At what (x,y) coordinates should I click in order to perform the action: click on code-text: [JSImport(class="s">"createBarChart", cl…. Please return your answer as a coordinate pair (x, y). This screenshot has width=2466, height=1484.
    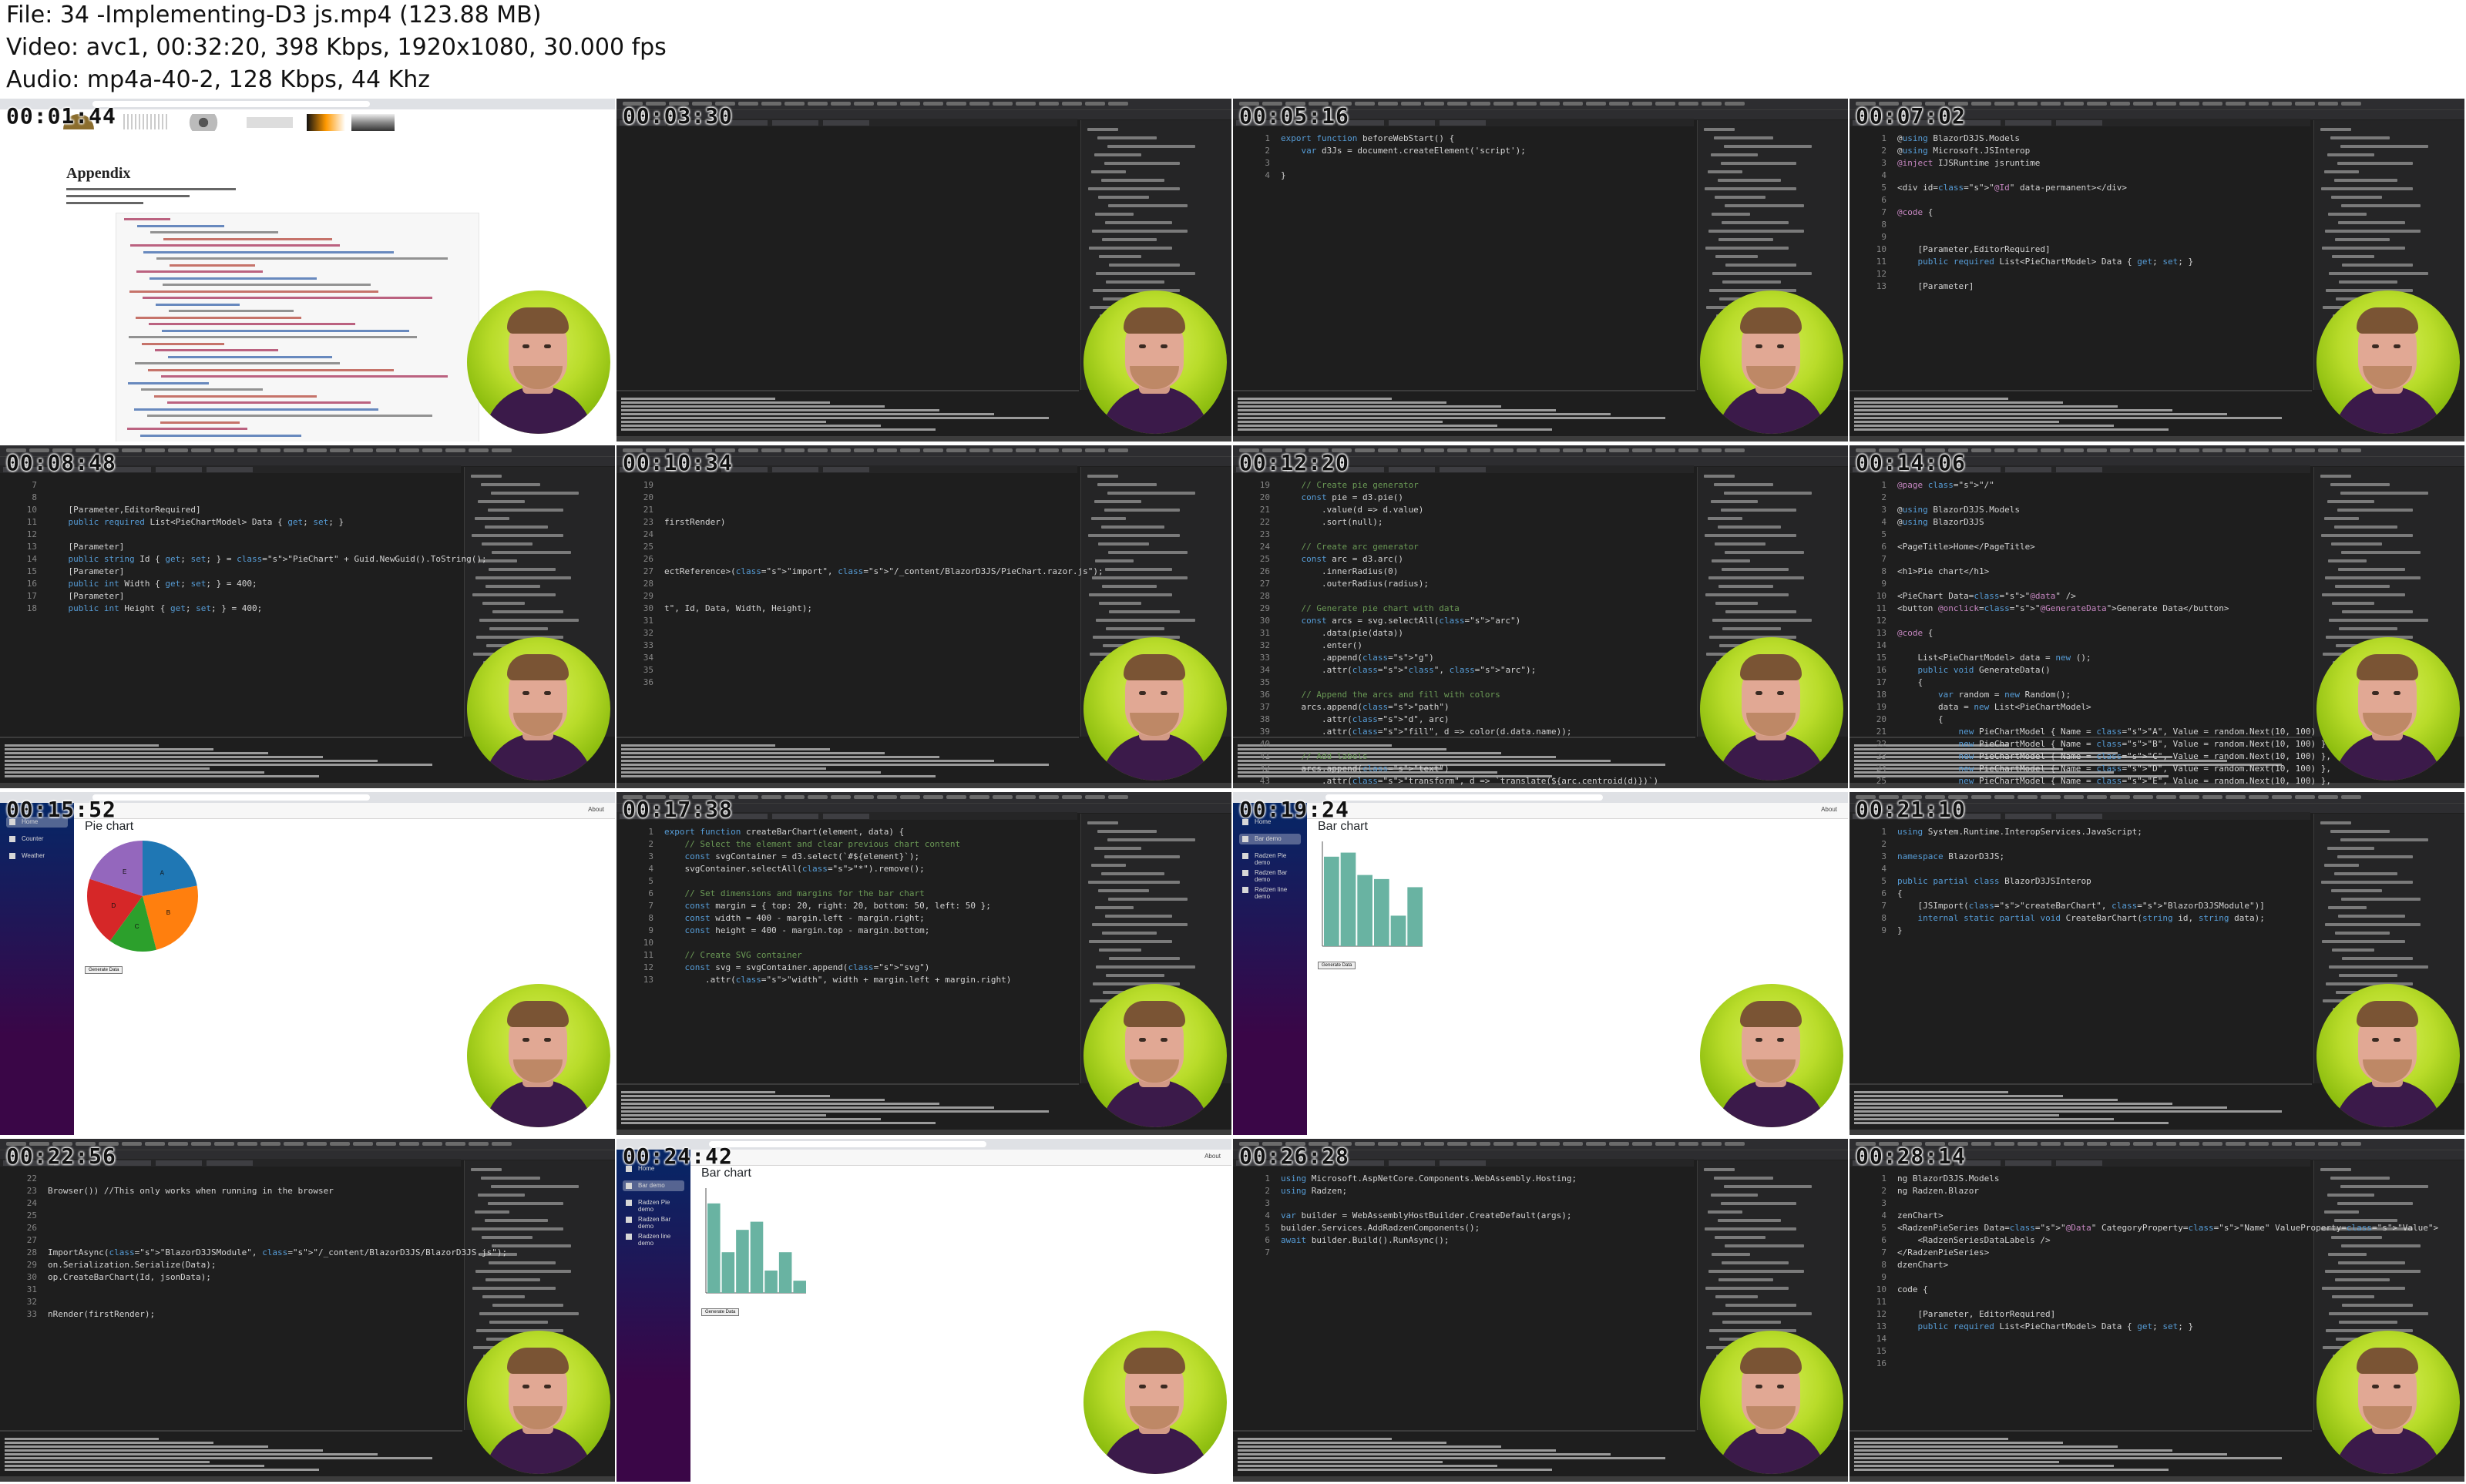
    Looking at the image, I should click on (2081, 906).